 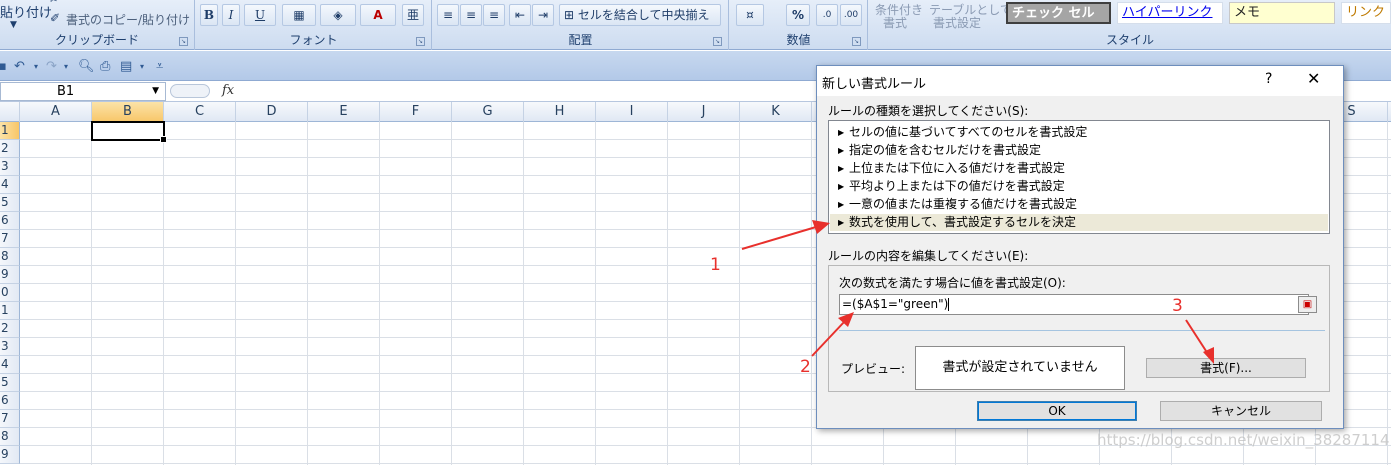 I want to click on redo-dropdown-icon: ▾, so click(x=66, y=66).